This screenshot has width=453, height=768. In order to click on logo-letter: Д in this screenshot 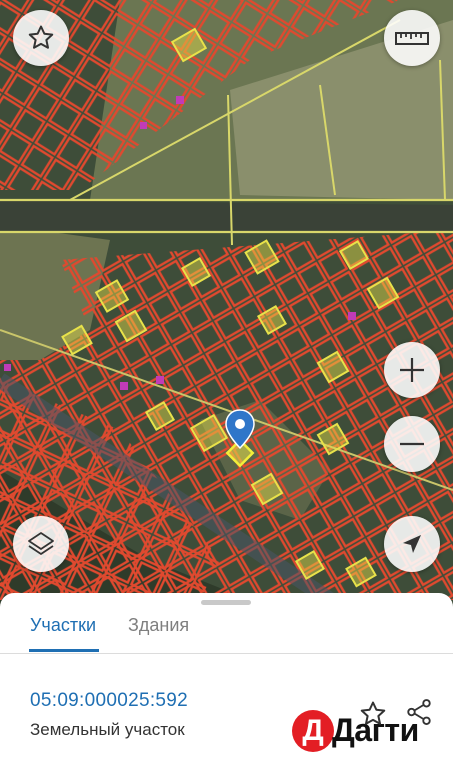, I will do `click(313, 731)`.